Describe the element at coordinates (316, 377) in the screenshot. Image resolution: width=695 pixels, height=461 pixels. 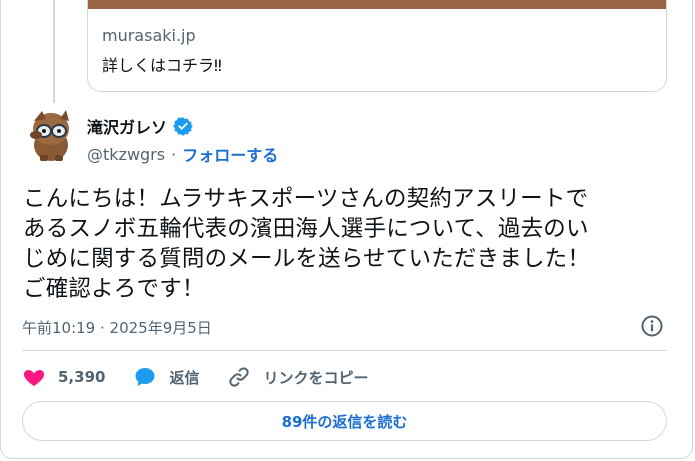
I see `copy-link-label: リンクをコピー` at that location.